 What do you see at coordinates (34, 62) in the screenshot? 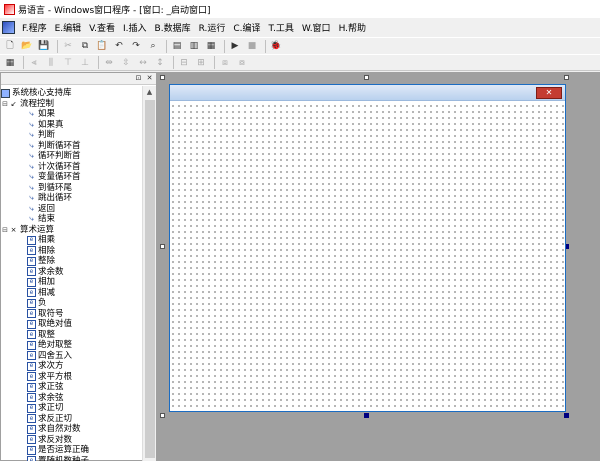
I see `align-left-icon: ⫷` at bounding box center [34, 62].